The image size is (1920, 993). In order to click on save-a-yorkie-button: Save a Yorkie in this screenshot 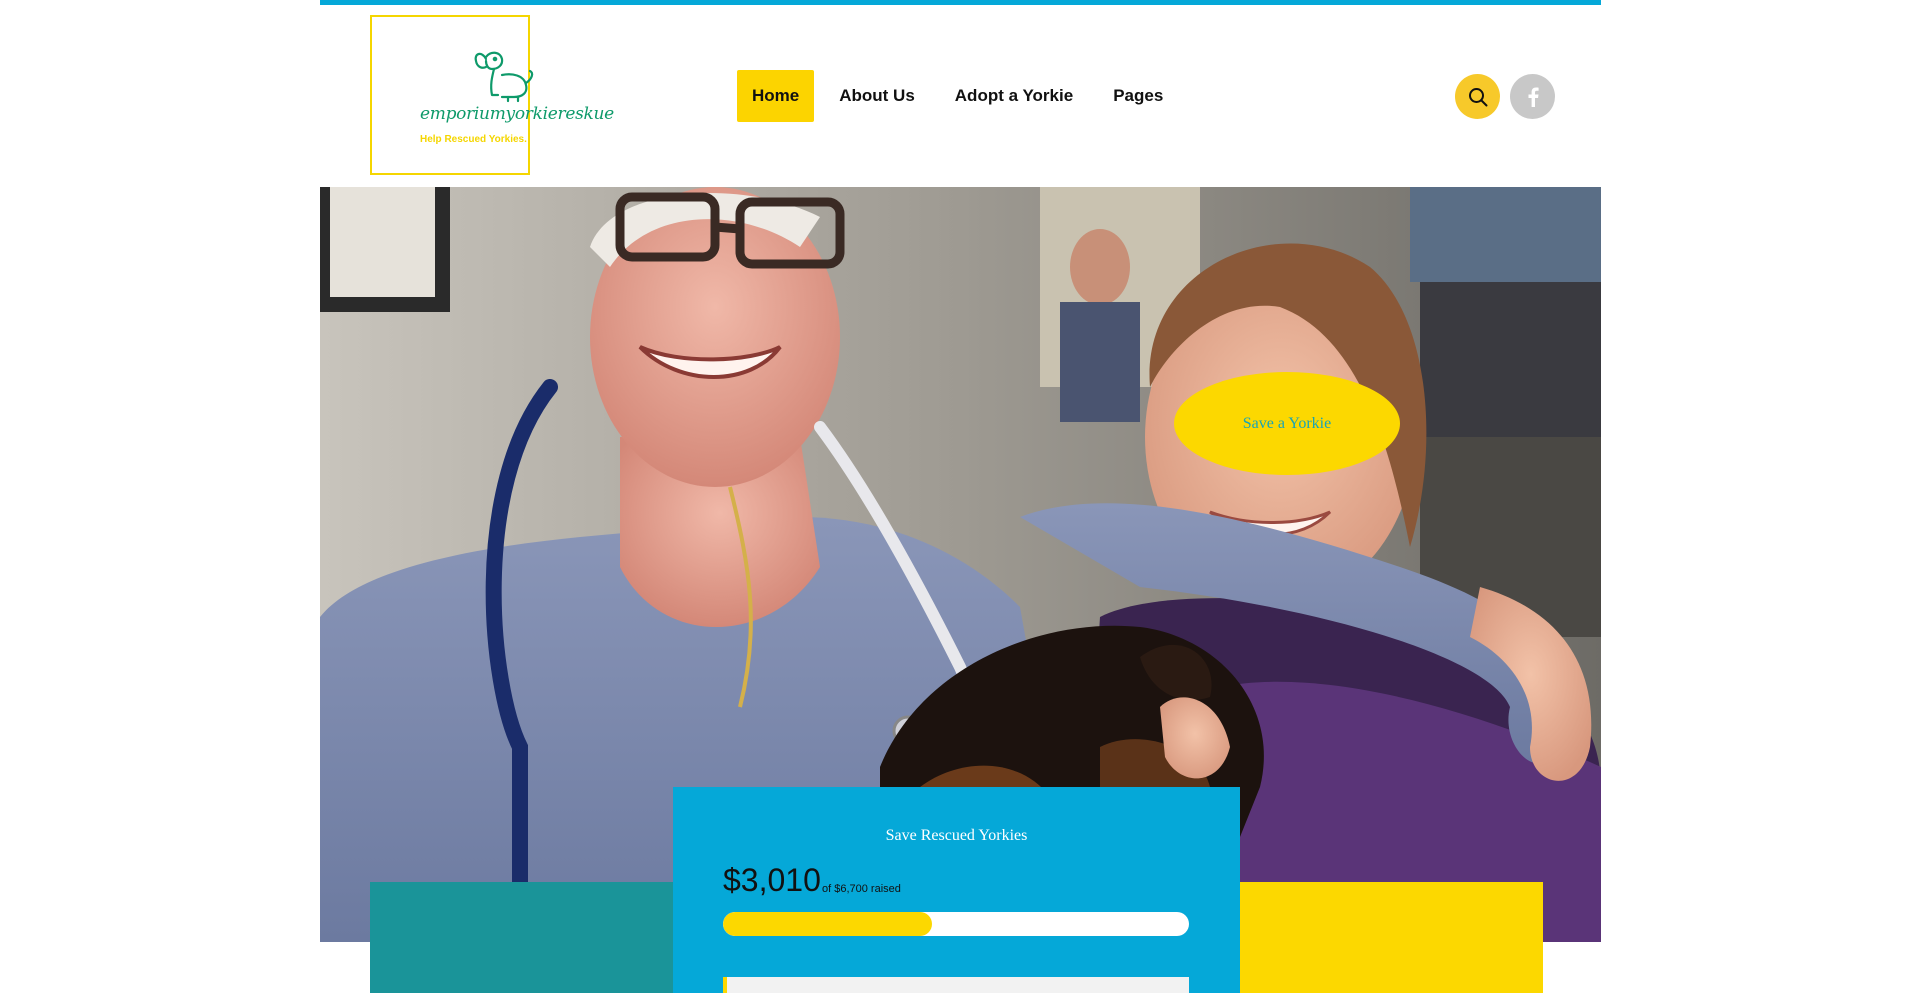, I will do `click(1287, 423)`.